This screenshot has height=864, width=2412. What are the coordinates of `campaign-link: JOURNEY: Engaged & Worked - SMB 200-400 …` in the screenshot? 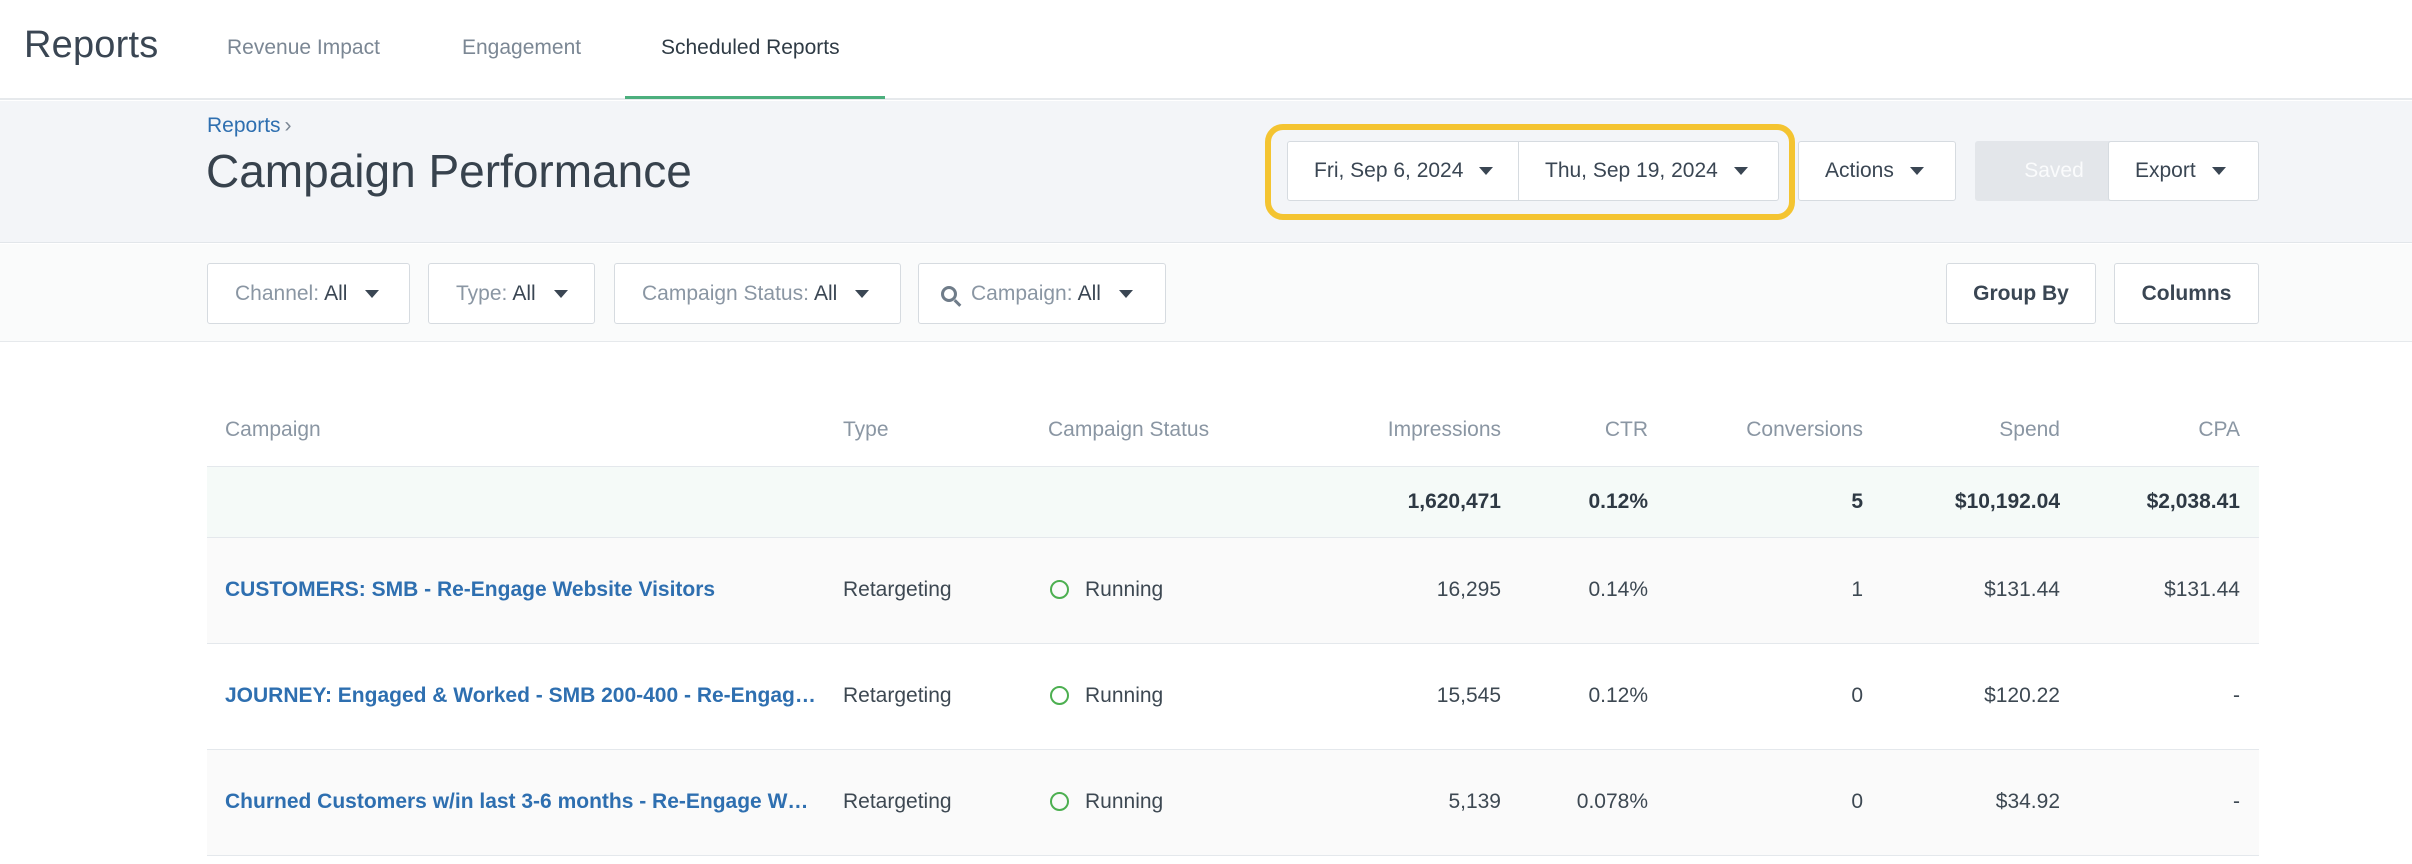 It's located at (525, 696).